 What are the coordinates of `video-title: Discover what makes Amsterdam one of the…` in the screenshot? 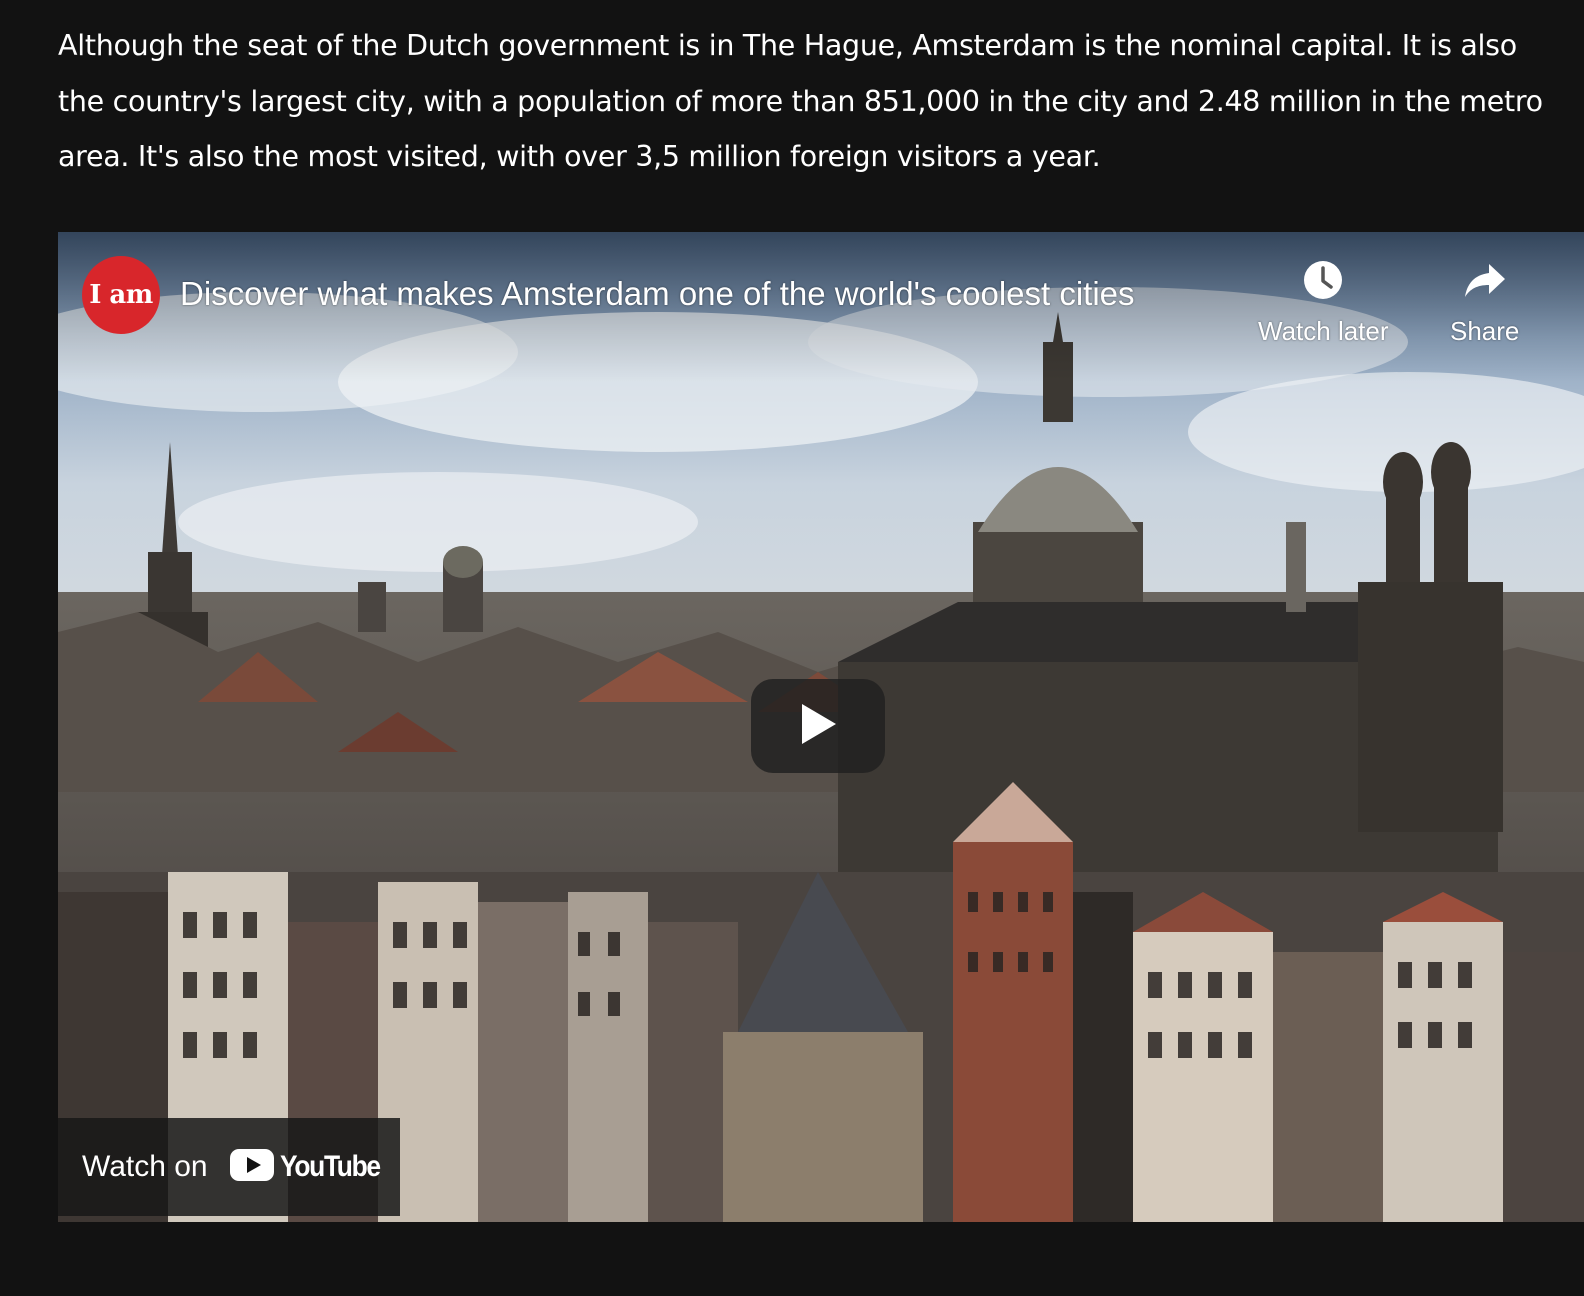 It's located at (657, 294).